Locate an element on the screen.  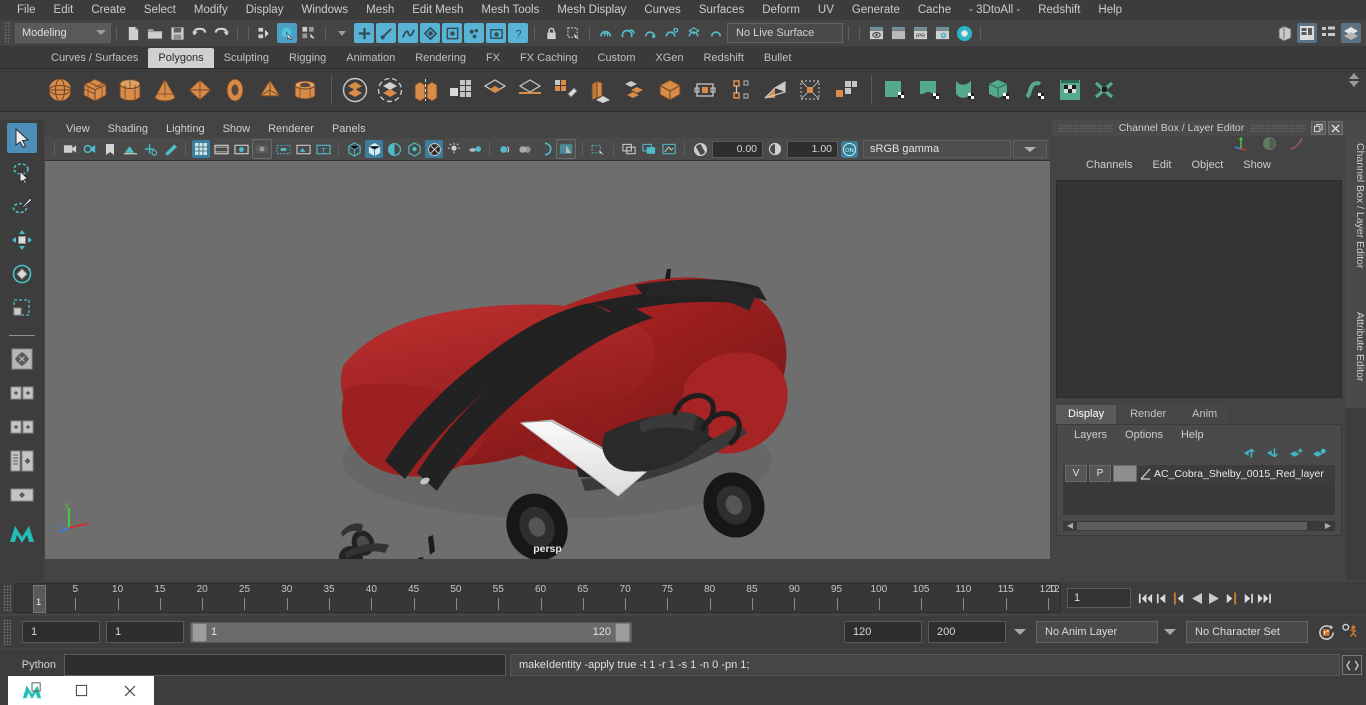
2d-pan-zoom-icon is located at coordinates (150, 149).